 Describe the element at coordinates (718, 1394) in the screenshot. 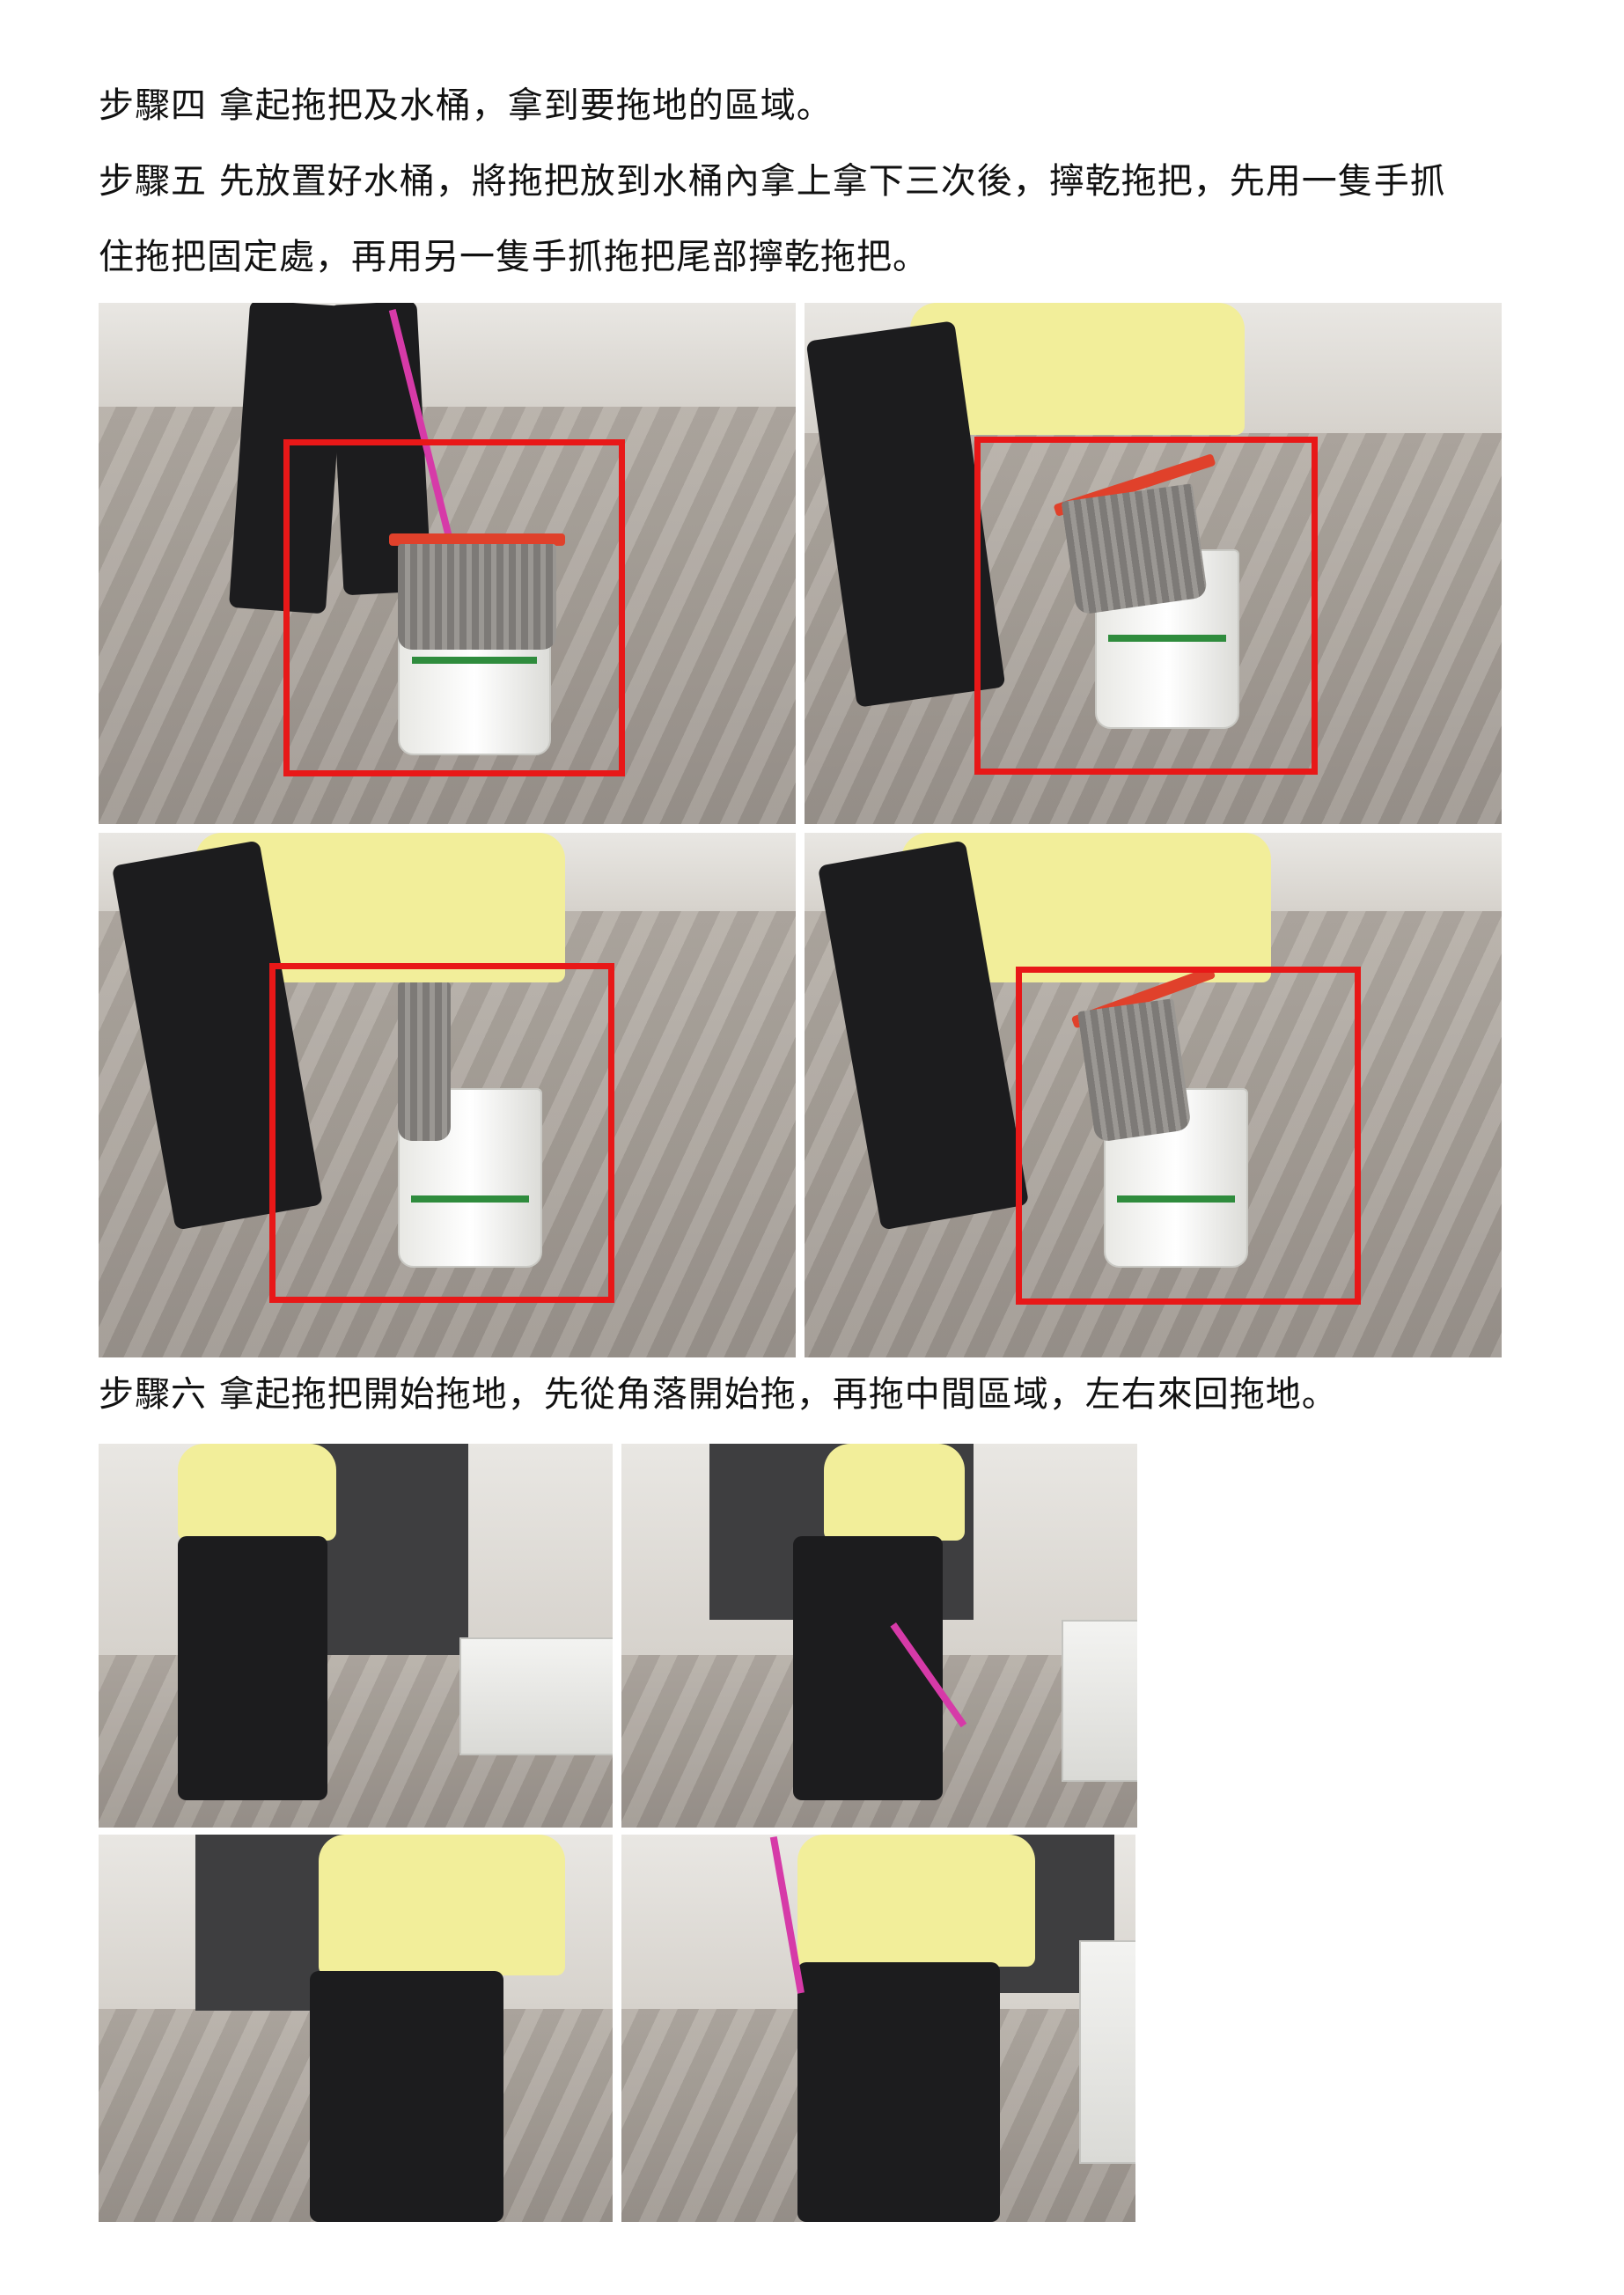

I see `step-six-text: 步驟六 拿起拖把開始拖地，先從角落開始拖，再拖中間區域，左右來回拖地。` at that location.